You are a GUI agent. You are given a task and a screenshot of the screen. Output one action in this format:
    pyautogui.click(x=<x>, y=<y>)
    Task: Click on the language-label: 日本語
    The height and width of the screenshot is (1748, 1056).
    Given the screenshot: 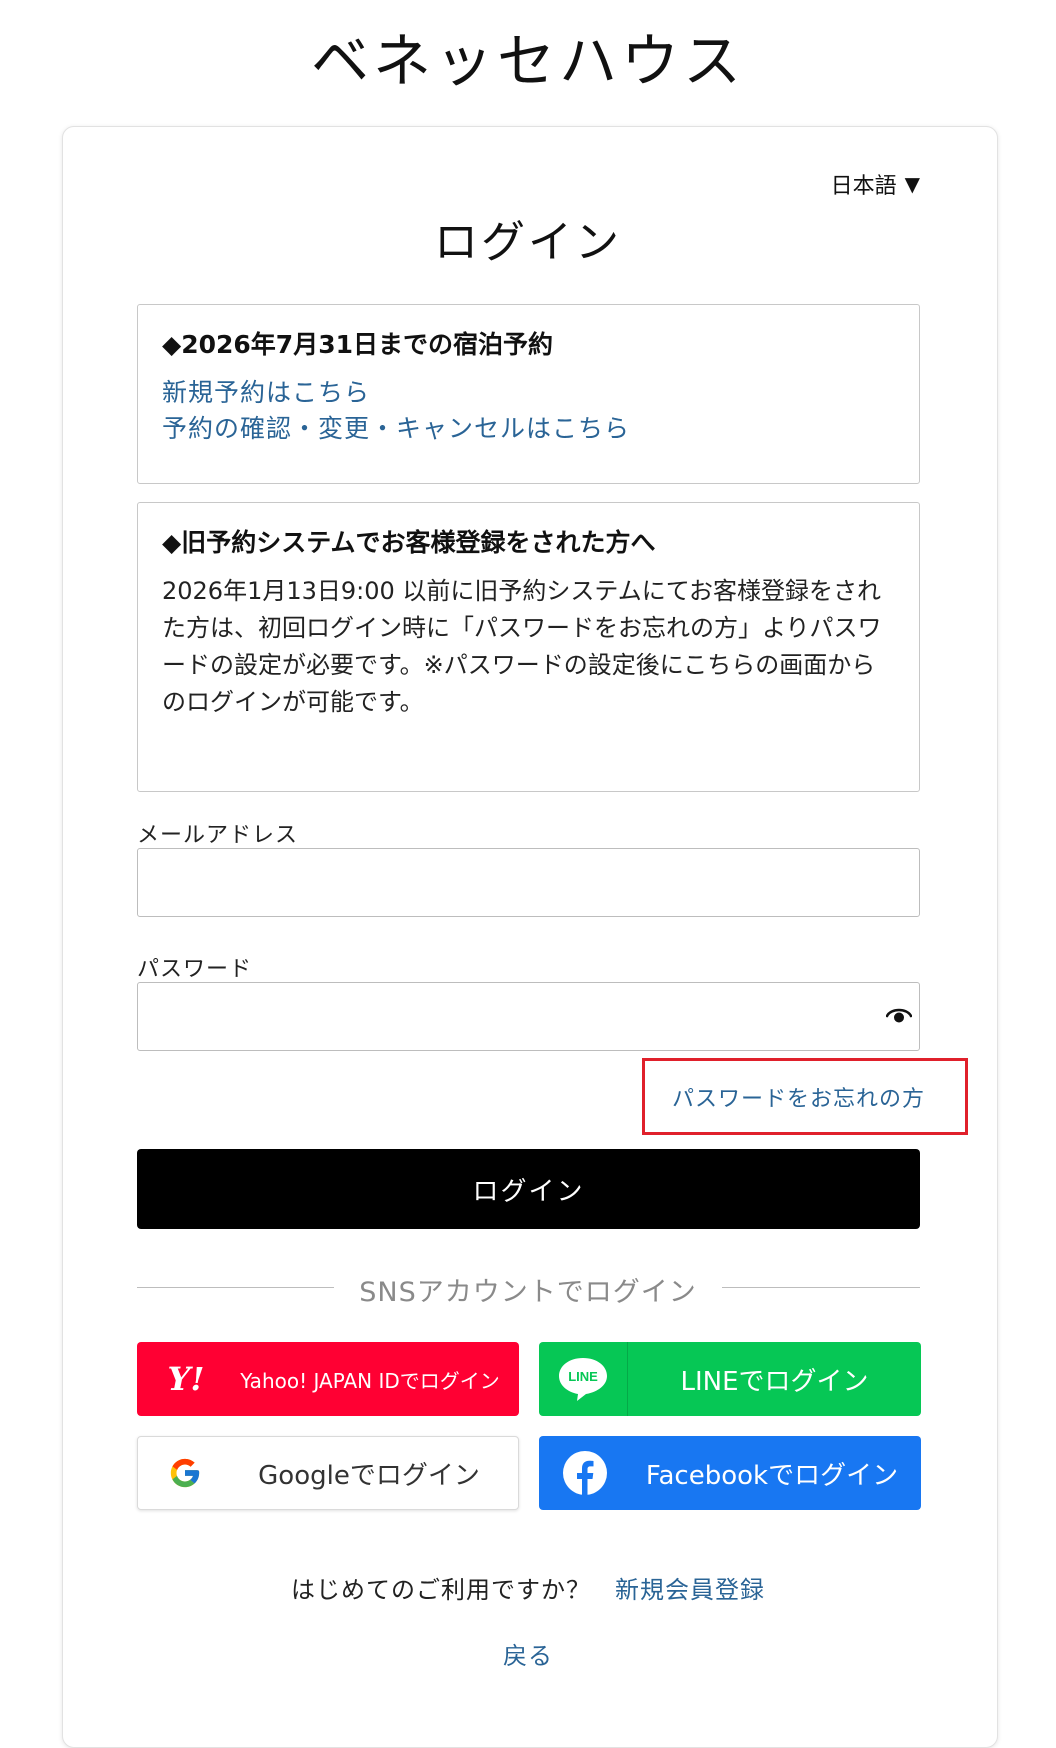 What is the action you would take?
    pyautogui.click(x=863, y=186)
    